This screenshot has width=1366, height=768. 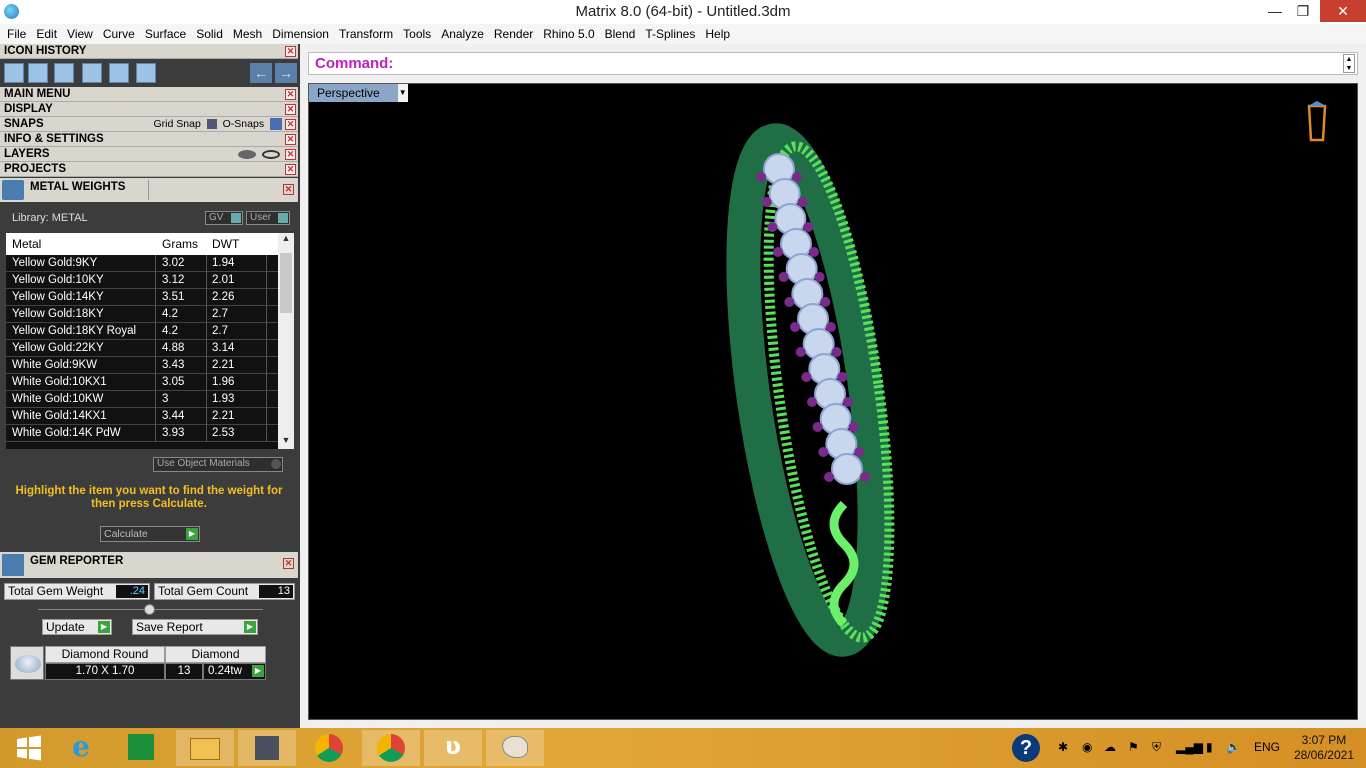 I want to click on bluetooth-icon: ✱, so click(x=1063, y=747).